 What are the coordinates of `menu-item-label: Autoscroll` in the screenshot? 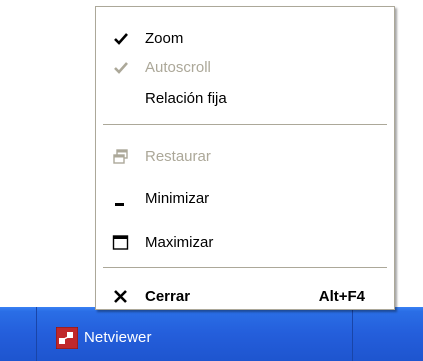 It's located at (178, 67).